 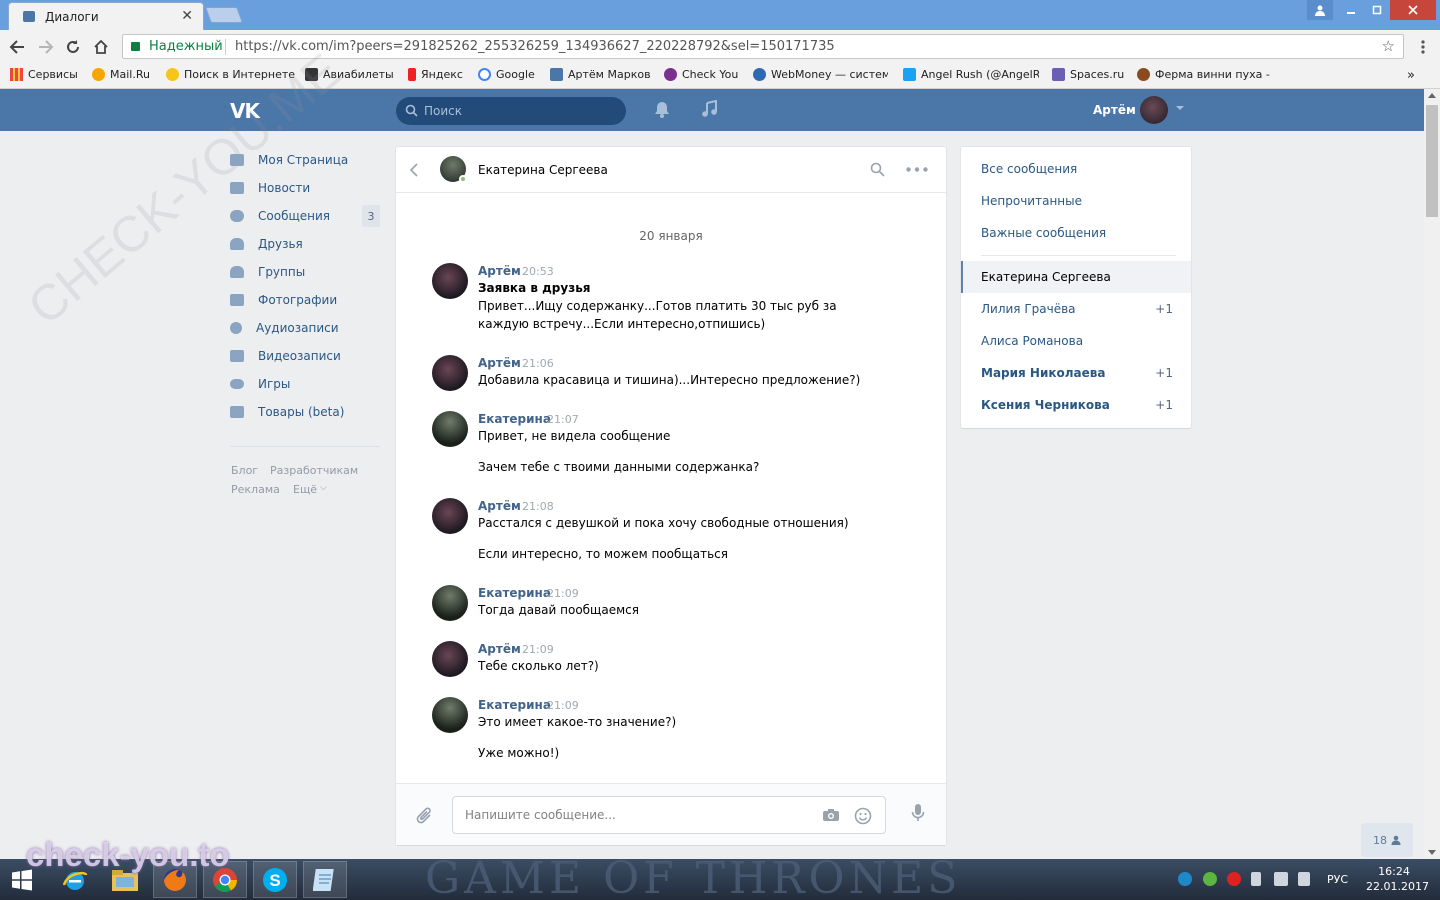 What do you see at coordinates (1210, 879) in the screenshot?
I see `tray-icon-security` at bounding box center [1210, 879].